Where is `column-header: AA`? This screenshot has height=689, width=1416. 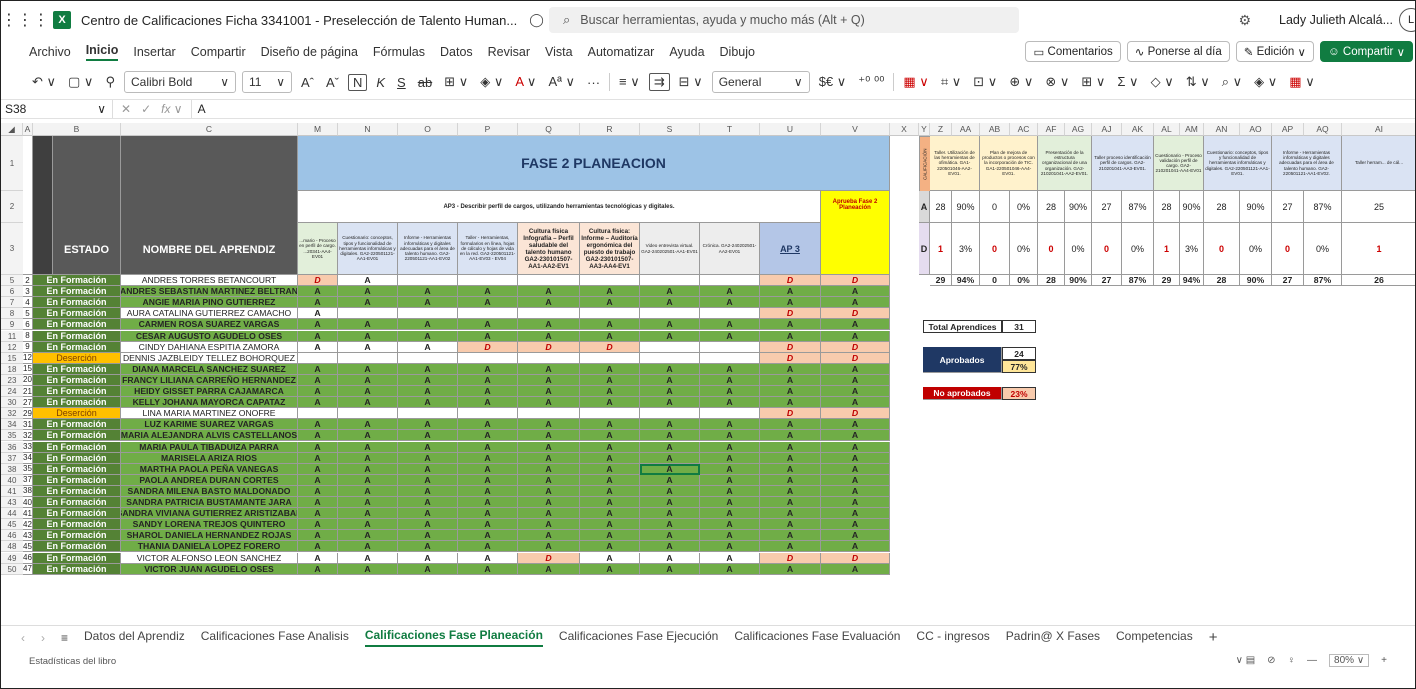
column-header: AA is located at coordinates (966, 129).